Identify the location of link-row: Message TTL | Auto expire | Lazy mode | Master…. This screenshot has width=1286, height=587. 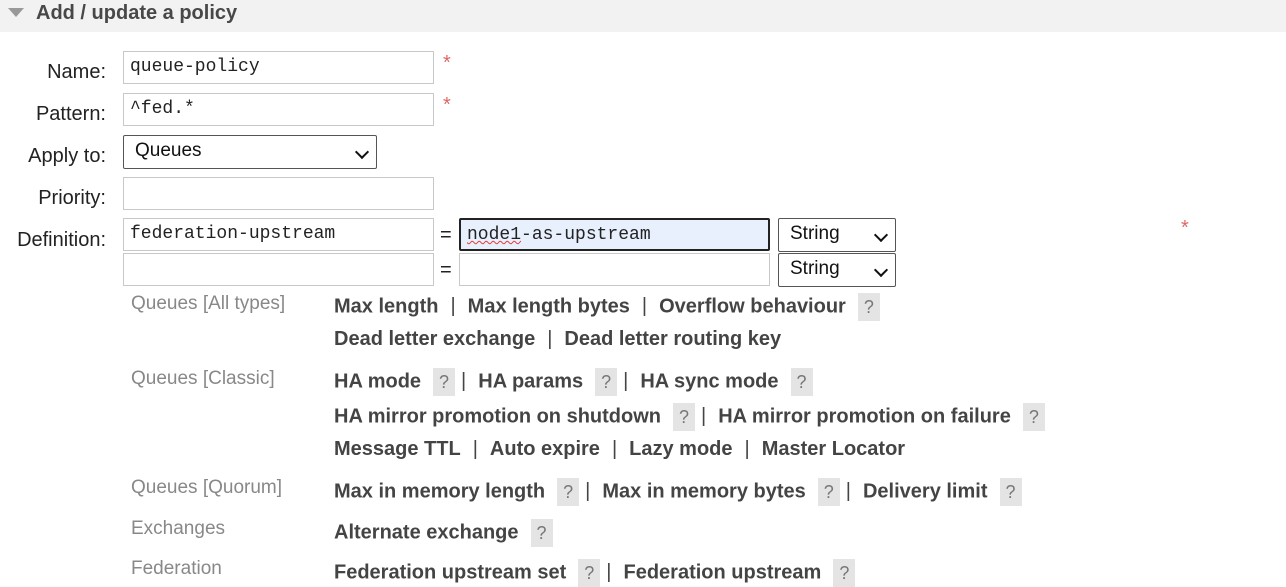
(619, 449).